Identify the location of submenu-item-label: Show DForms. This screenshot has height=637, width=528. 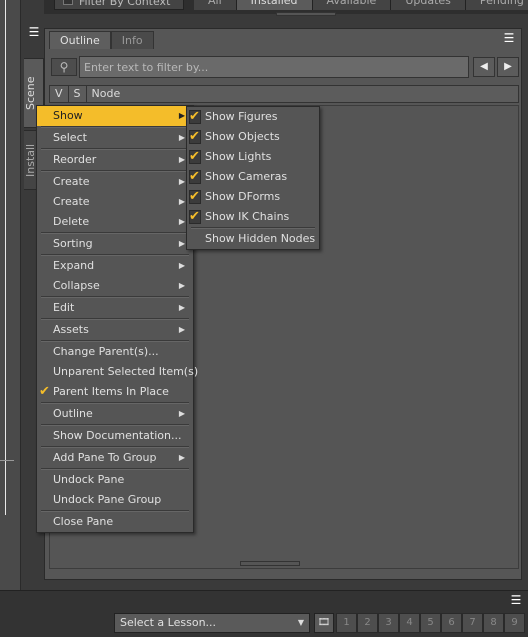
(243, 196).